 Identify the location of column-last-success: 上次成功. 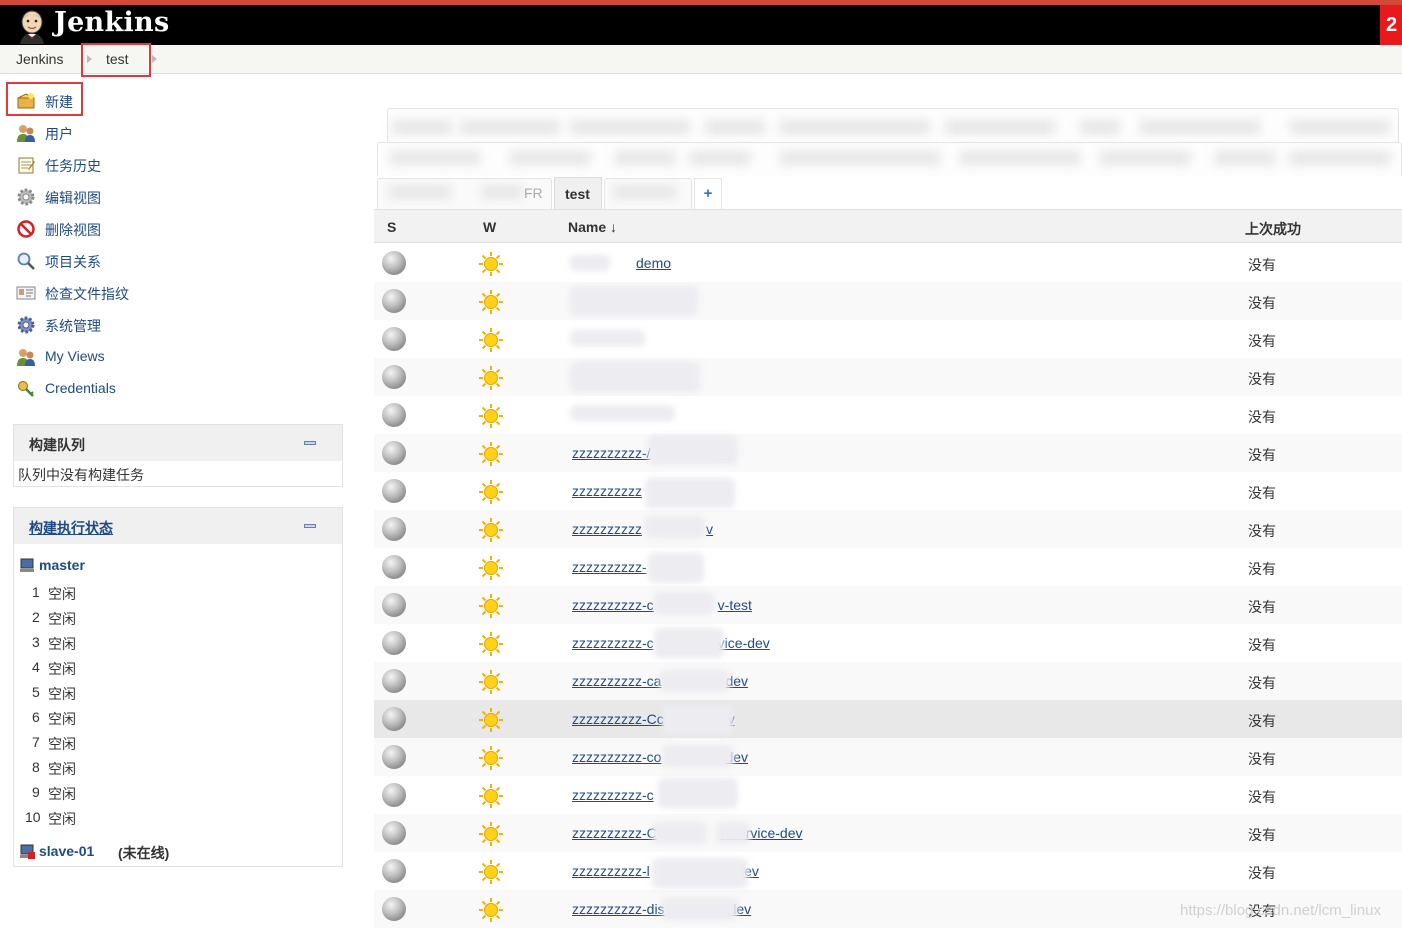
(1273, 229).